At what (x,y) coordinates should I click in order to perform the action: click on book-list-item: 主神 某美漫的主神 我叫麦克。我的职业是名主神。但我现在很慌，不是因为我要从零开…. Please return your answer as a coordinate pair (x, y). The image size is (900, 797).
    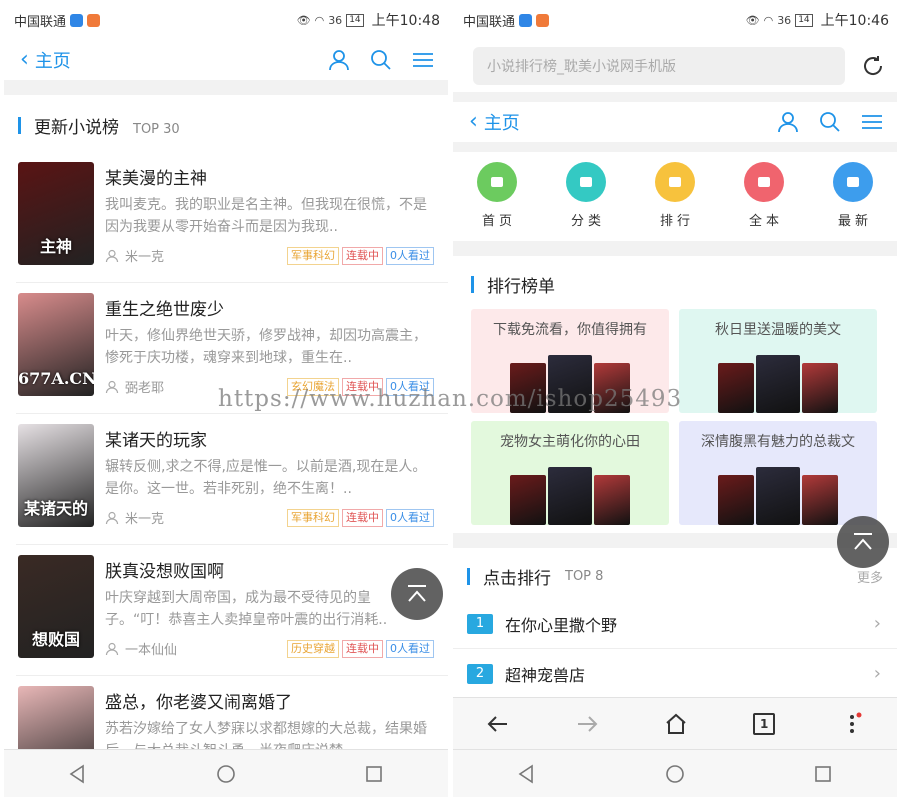
    Looking at the image, I should click on (232, 217).